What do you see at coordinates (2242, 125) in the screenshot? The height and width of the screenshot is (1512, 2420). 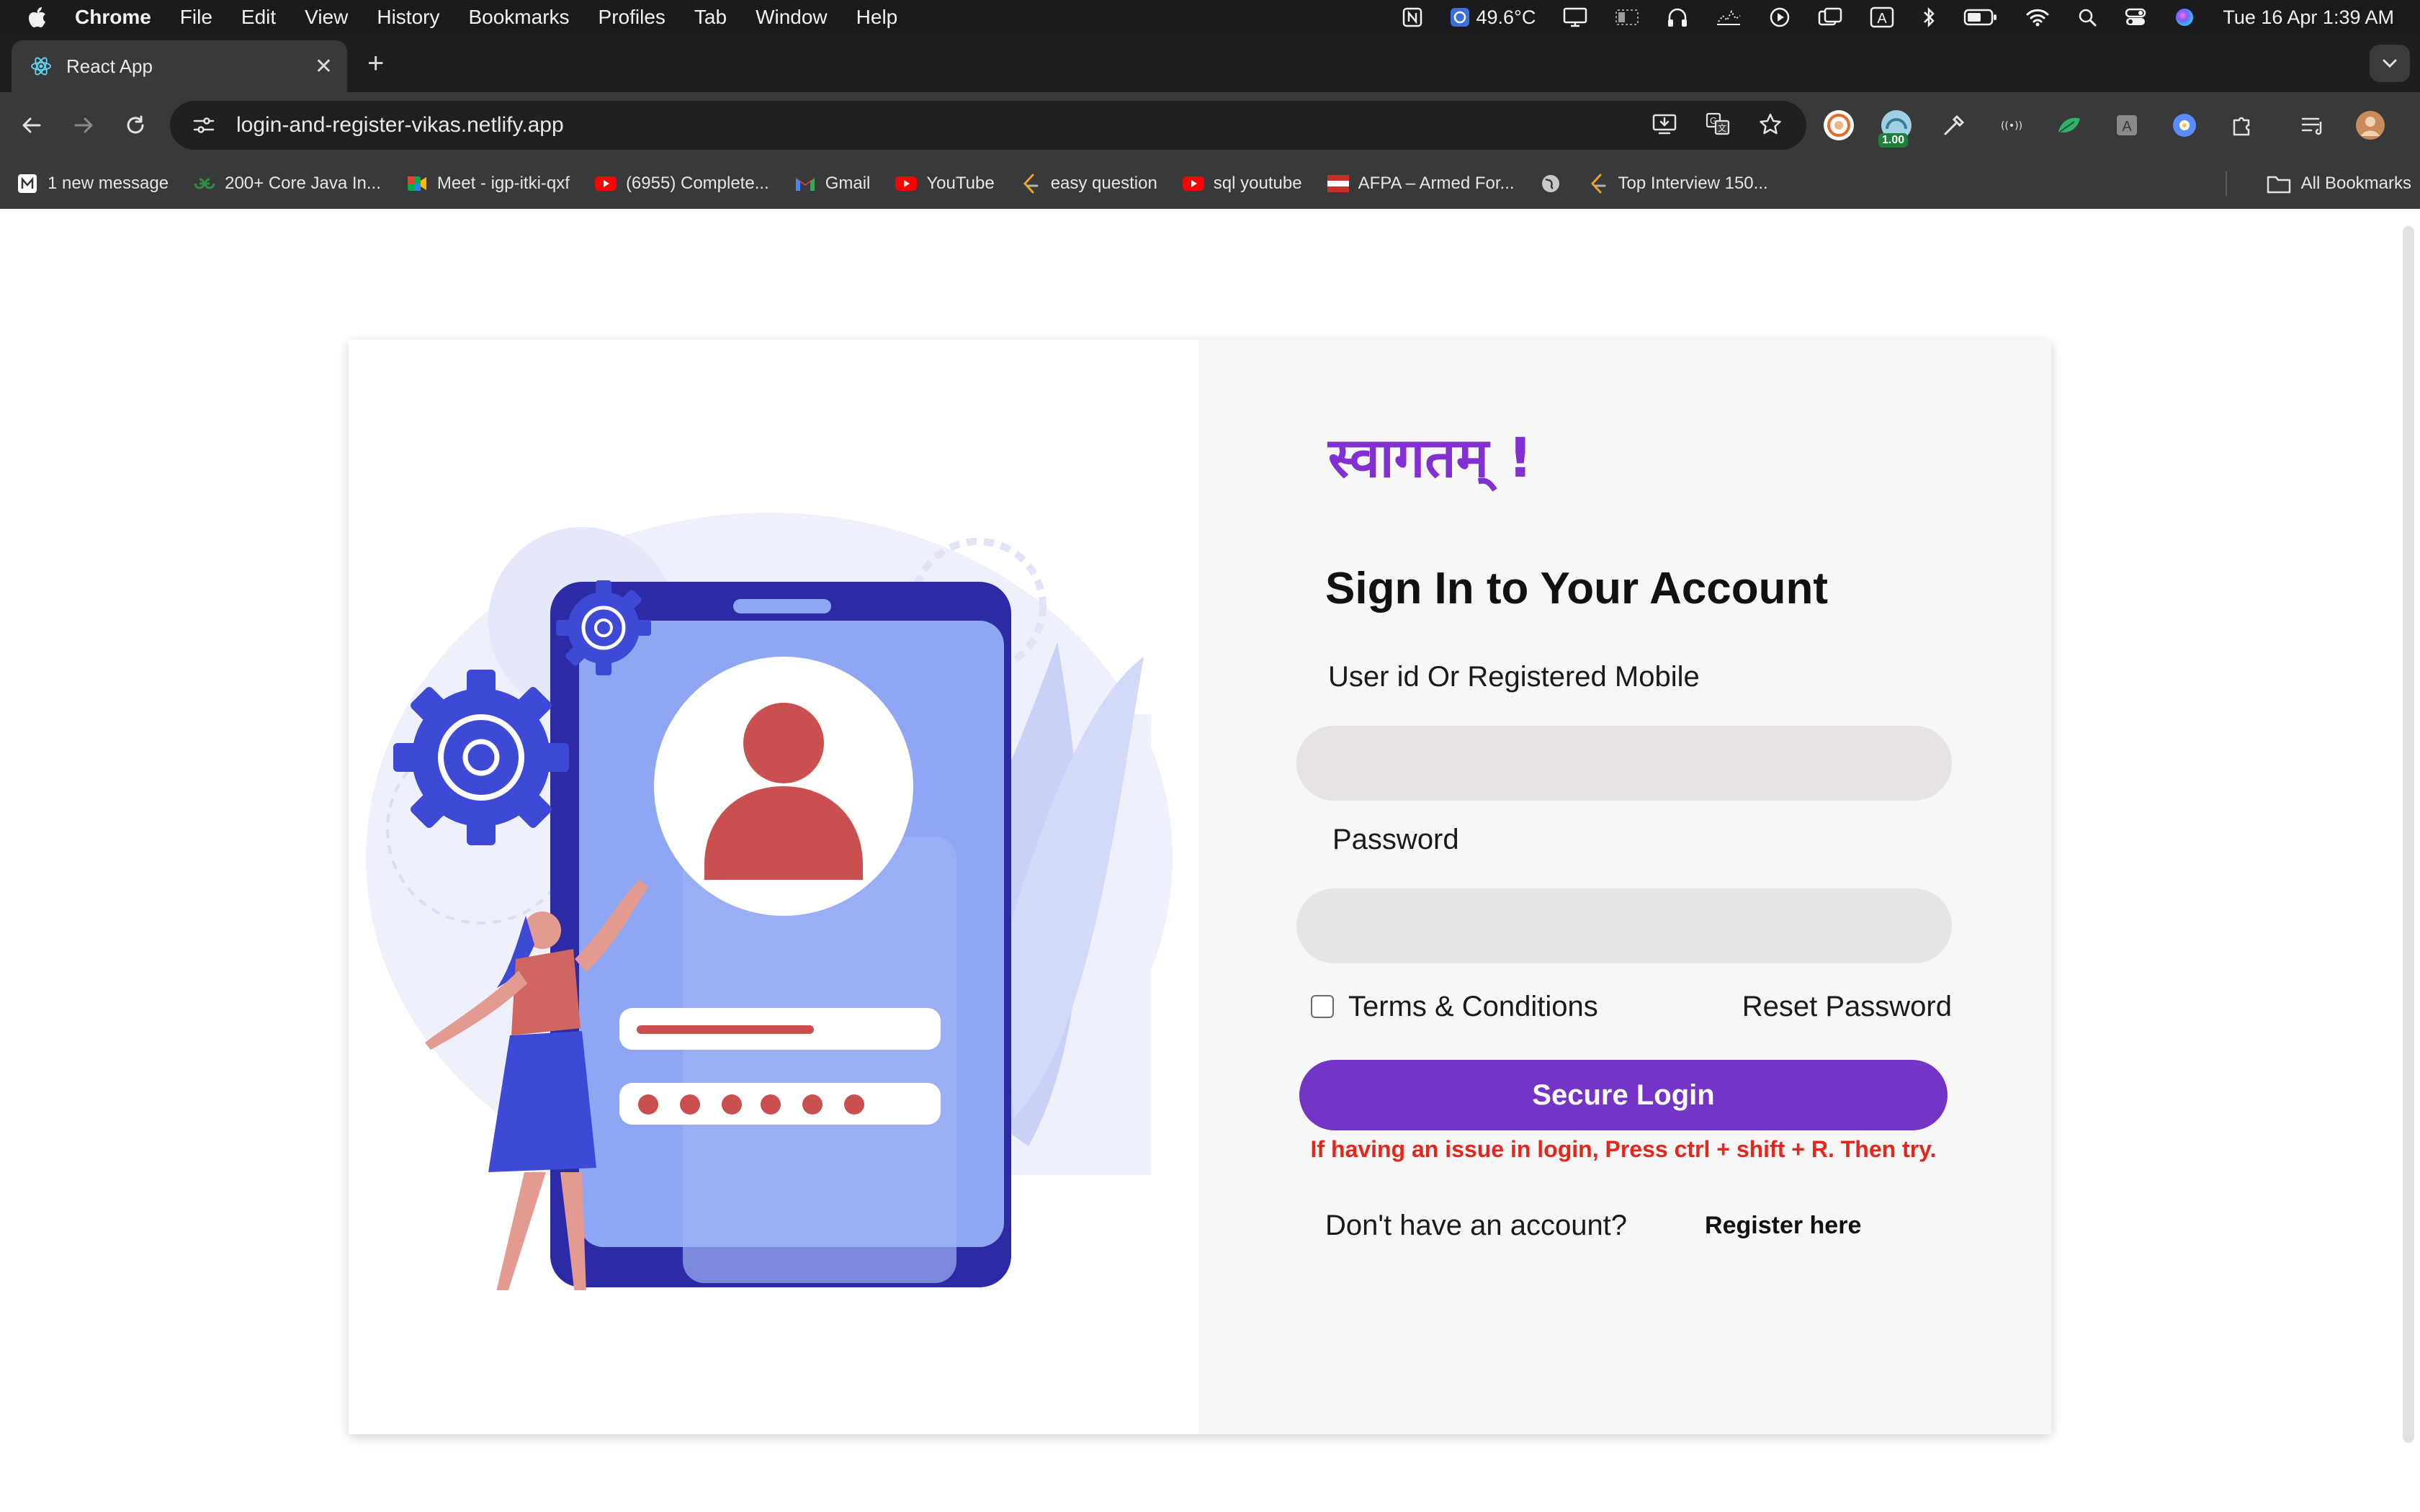 I see `extensions-puzzle-icon` at bounding box center [2242, 125].